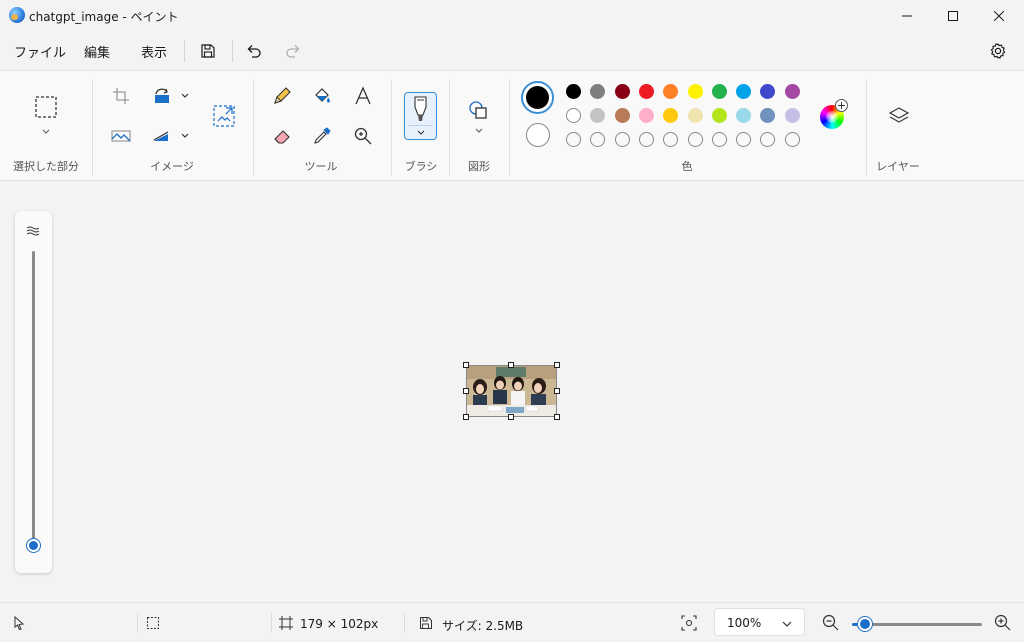 Image resolution: width=1024 pixels, height=642 pixels. I want to click on rotate-button, so click(162, 96).